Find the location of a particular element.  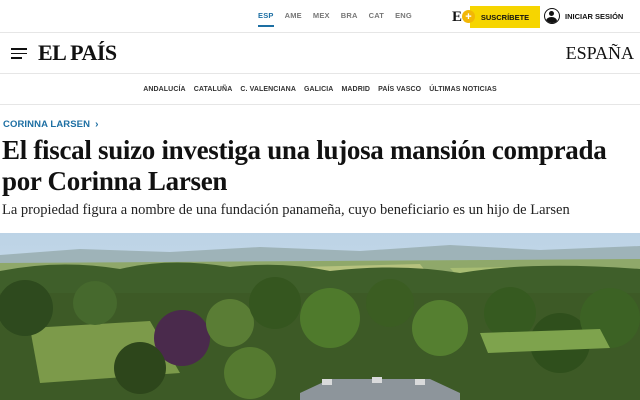

region-pais-vasco: PAÍS VASCO is located at coordinates (399, 89).